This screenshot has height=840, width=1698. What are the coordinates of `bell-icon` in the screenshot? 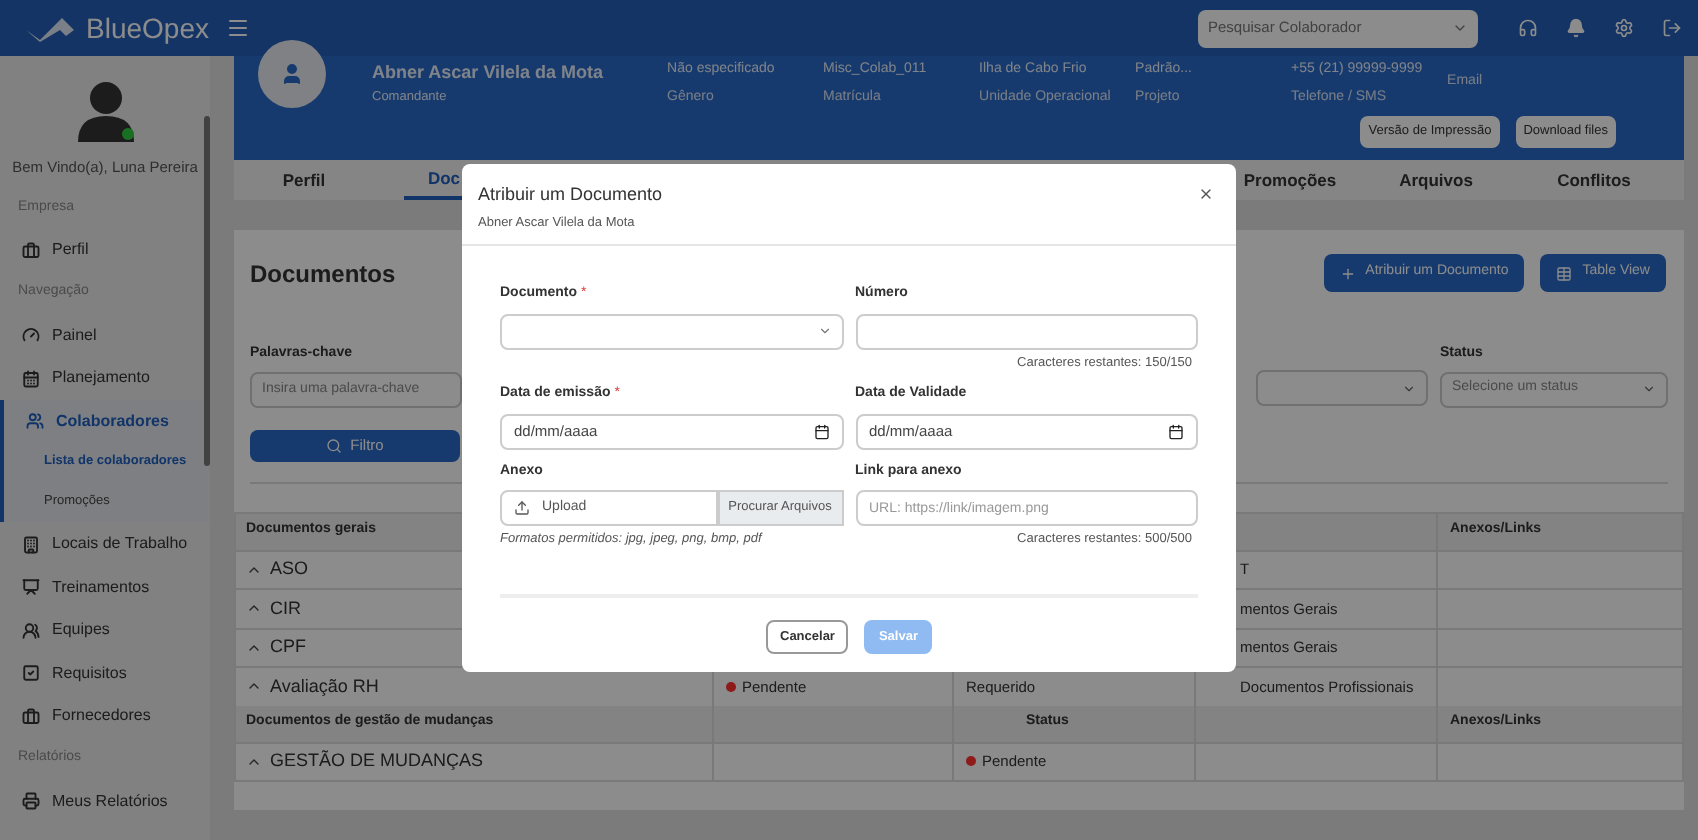 It's located at (1576, 28).